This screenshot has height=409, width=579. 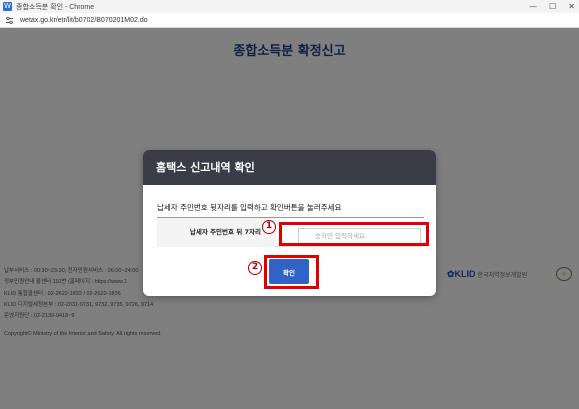 What do you see at coordinates (533, 6) in the screenshot?
I see `minimize-button: —` at bounding box center [533, 6].